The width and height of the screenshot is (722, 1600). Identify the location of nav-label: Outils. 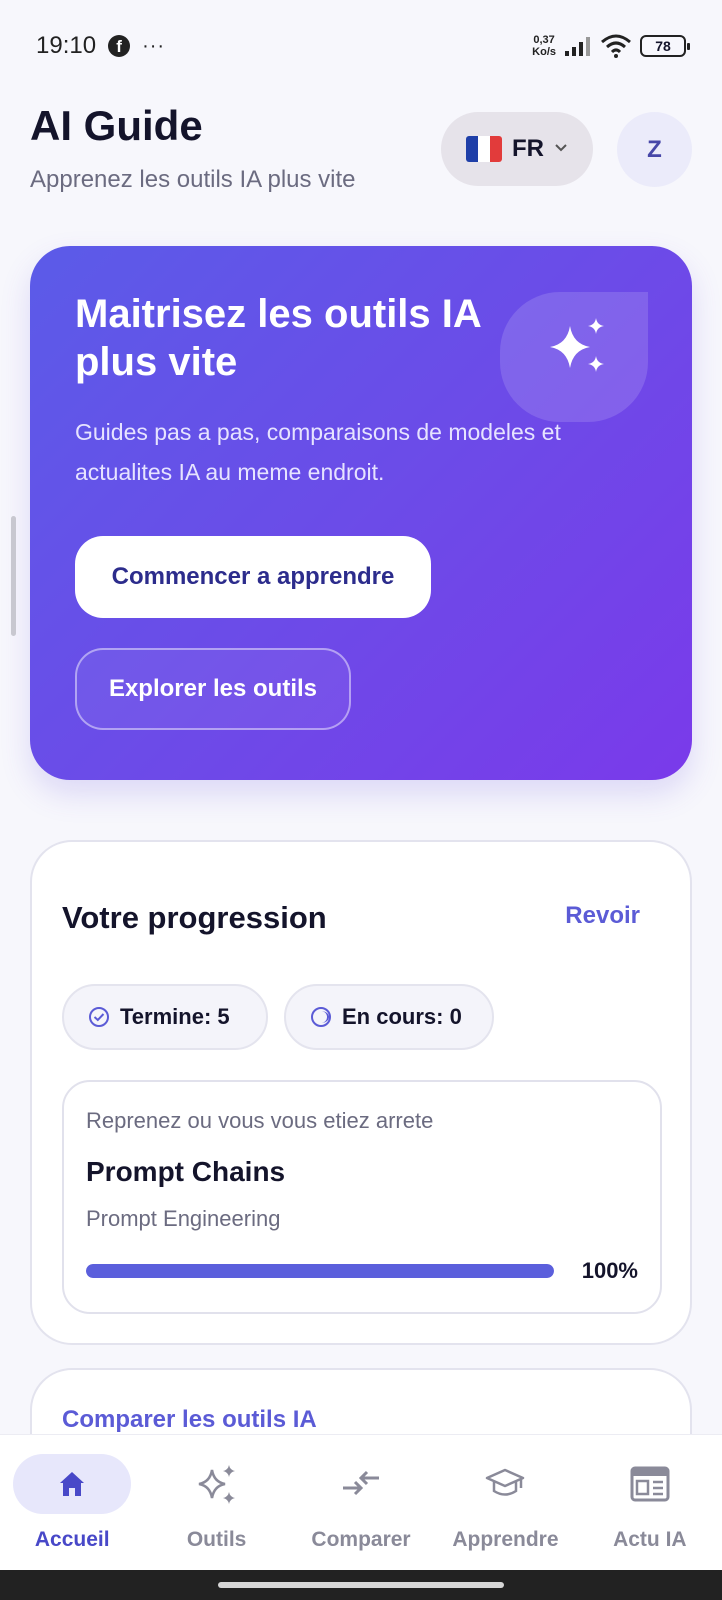
(216, 1539).